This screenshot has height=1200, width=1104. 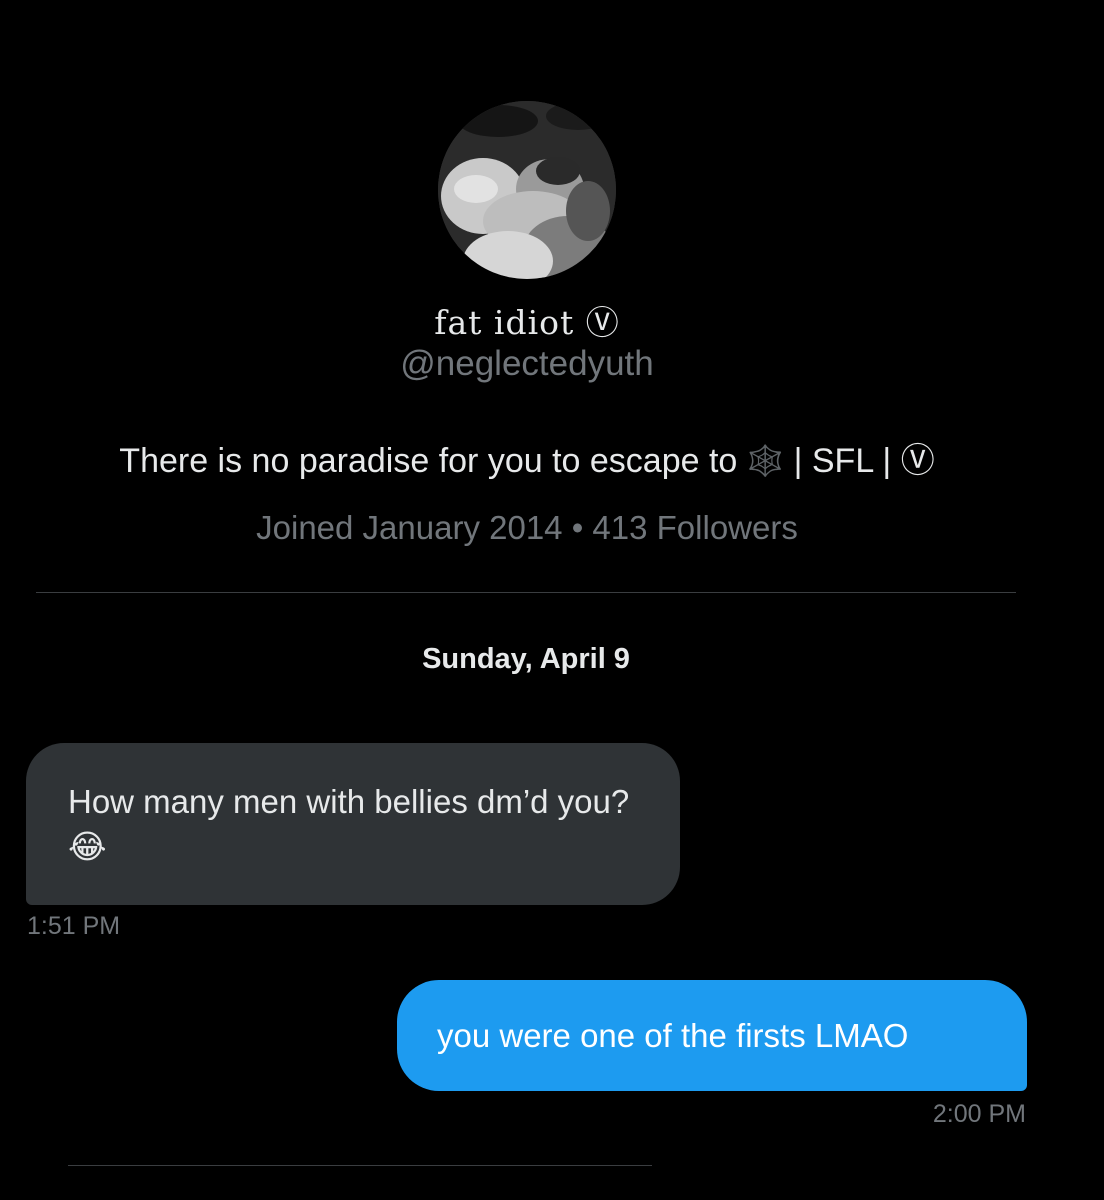 I want to click on bio-suffix: | SFL | Ⓥ, so click(x=864, y=461).